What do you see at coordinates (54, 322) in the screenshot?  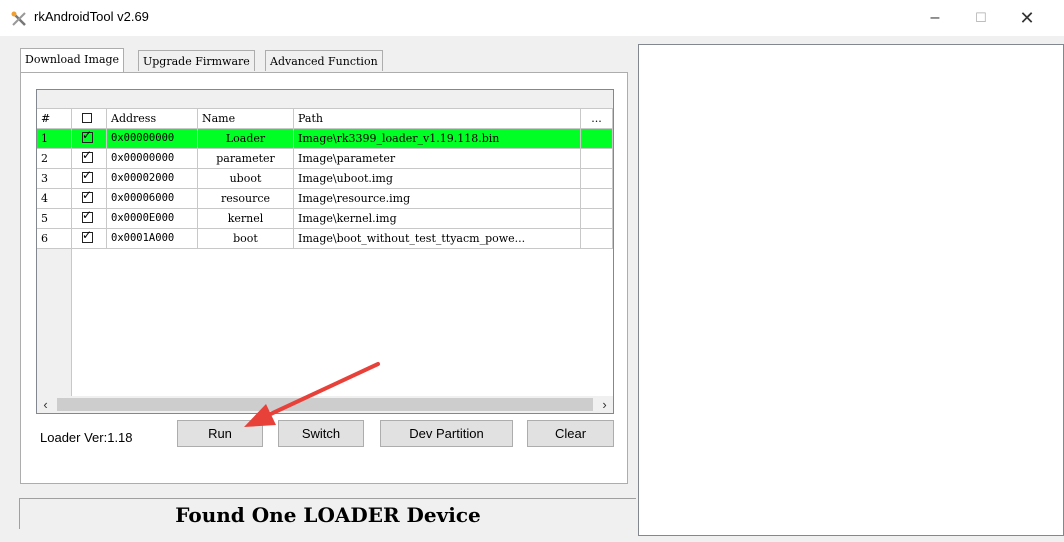 I see `row-header-filler` at bounding box center [54, 322].